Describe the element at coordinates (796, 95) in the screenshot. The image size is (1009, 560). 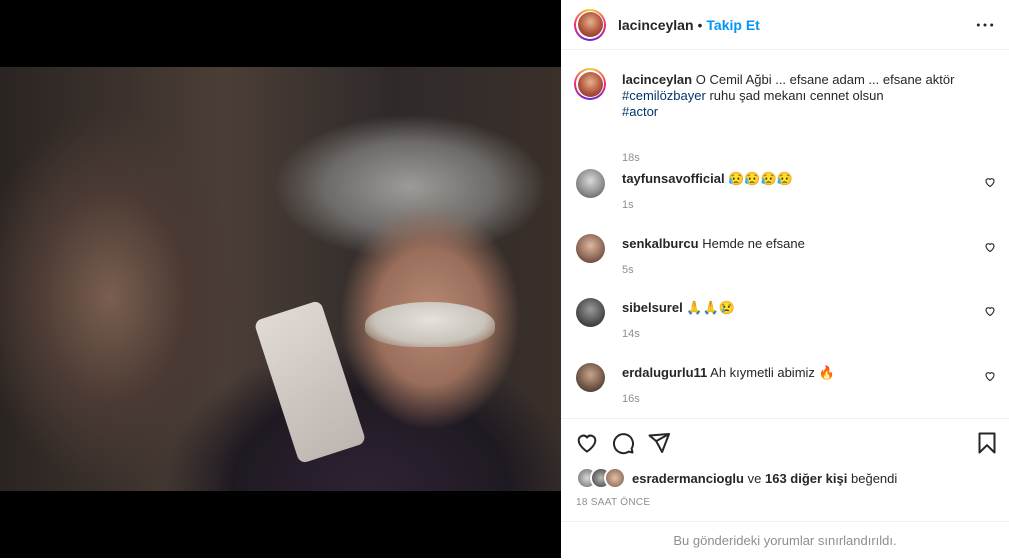
I see `caption-body-2: ruhu şad mekanı cennet olsun` at that location.